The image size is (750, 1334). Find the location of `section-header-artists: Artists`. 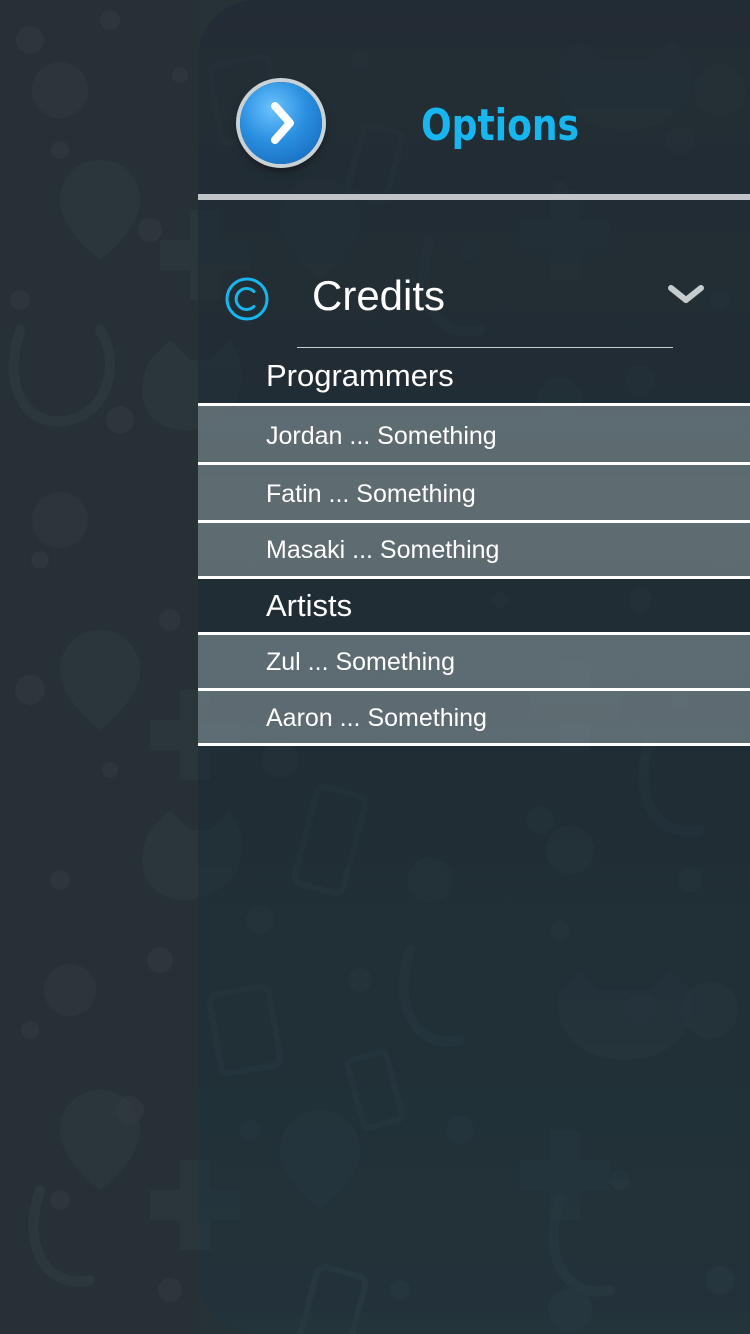

section-header-artists: Artists is located at coordinates (309, 605).